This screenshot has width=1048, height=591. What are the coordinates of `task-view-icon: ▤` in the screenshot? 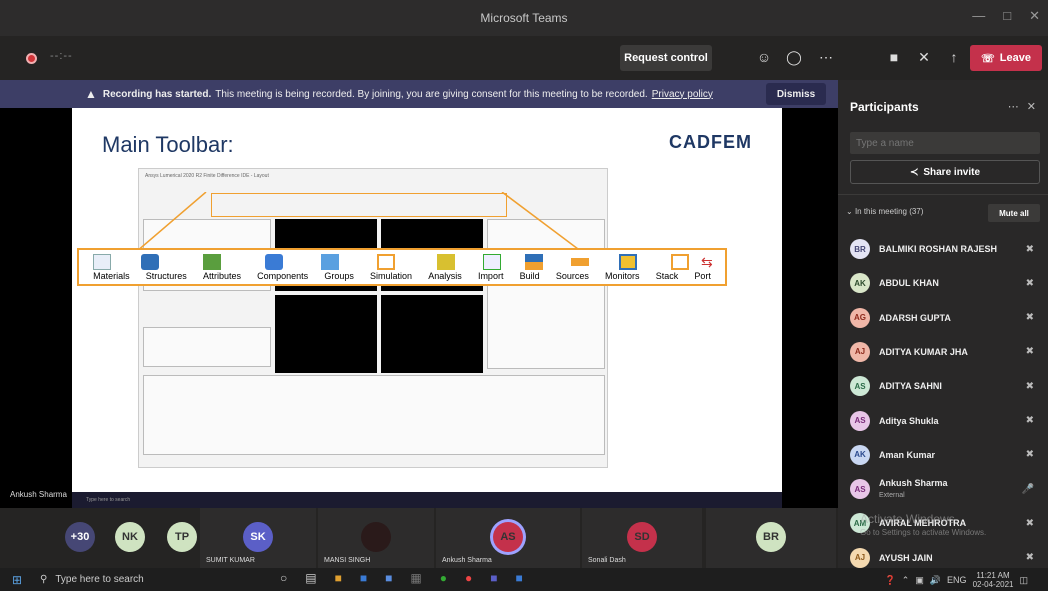 It's located at (310, 578).